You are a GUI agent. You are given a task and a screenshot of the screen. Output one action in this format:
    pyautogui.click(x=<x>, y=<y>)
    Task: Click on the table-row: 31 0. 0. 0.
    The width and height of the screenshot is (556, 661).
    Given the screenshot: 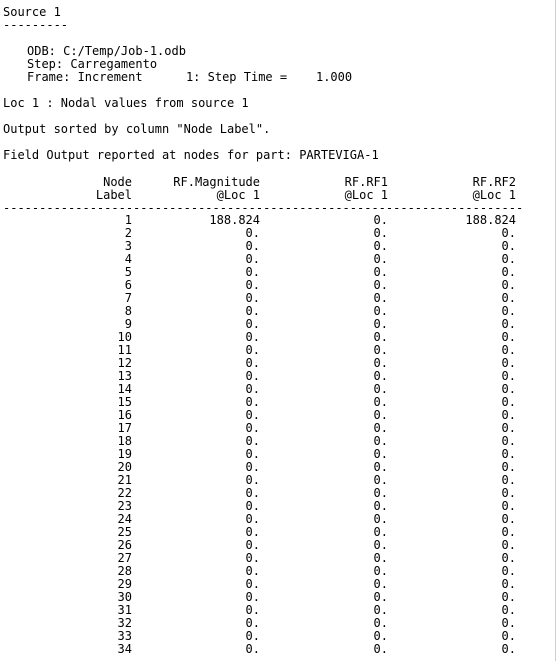 What is the action you would take?
    pyautogui.click(x=278, y=610)
    